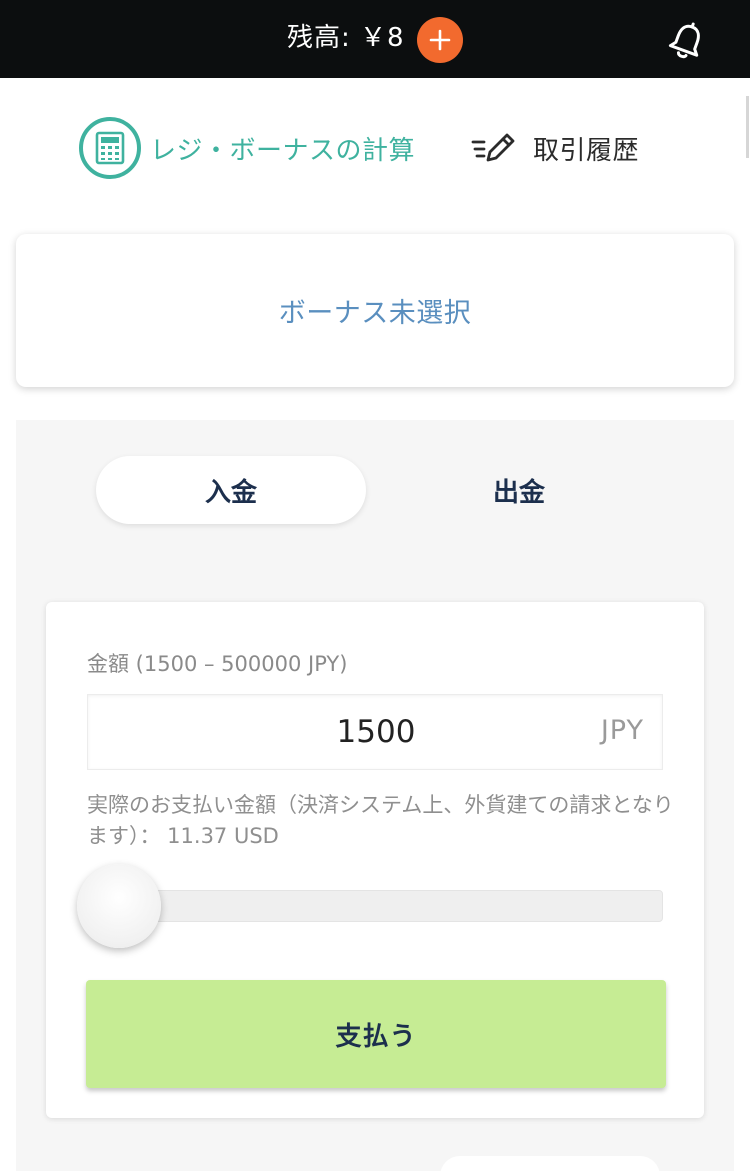 Image resolution: width=750 pixels, height=1171 pixels. Describe the element at coordinates (493, 147) in the screenshot. I see `pencil-edit-icon` at that location.